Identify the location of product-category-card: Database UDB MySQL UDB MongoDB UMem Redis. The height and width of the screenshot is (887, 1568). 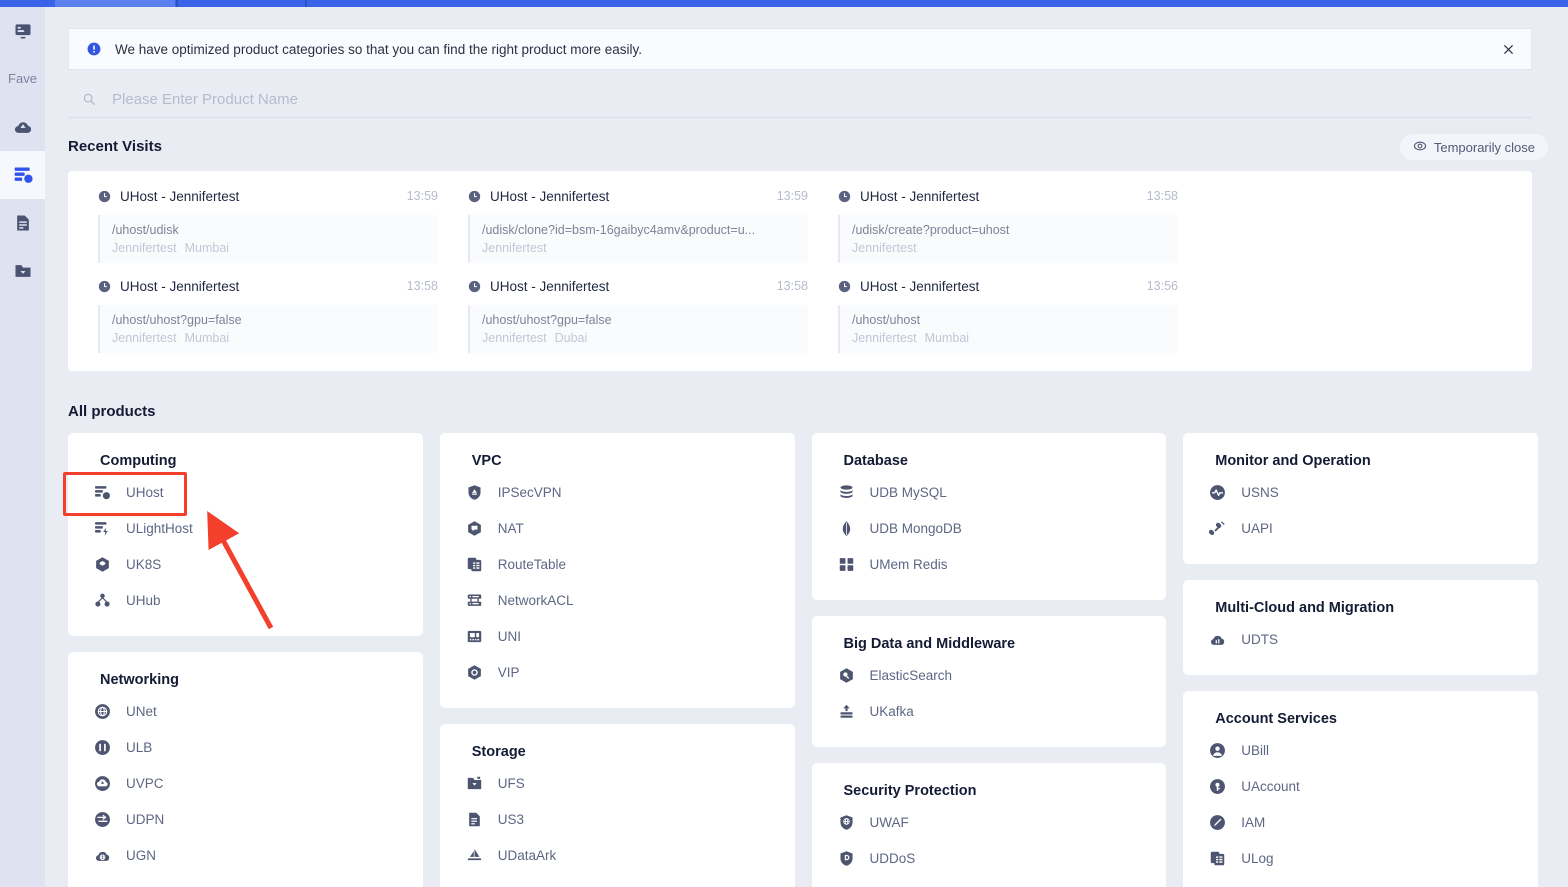
(989, 516).